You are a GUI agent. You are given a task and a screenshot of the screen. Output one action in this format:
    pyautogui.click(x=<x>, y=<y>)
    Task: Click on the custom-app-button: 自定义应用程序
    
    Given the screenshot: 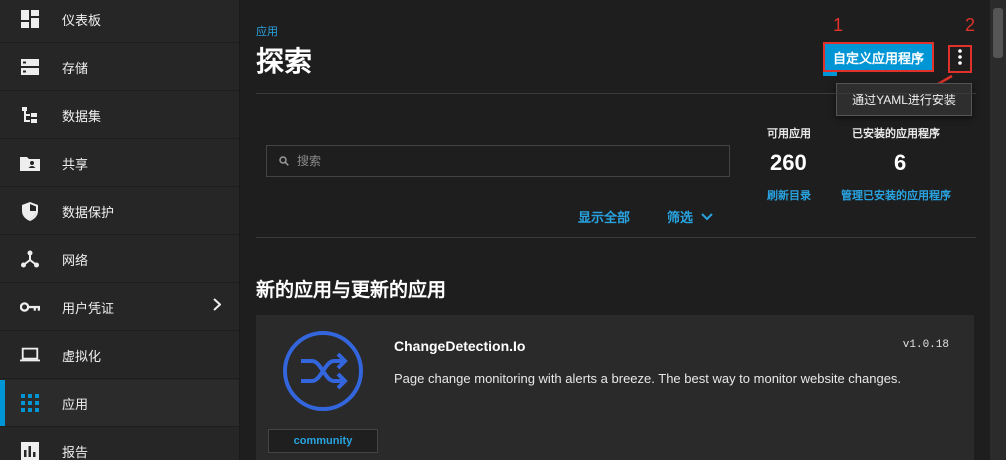 What is the action you would take?
    pyautogui.click(x=878, y=59)
    